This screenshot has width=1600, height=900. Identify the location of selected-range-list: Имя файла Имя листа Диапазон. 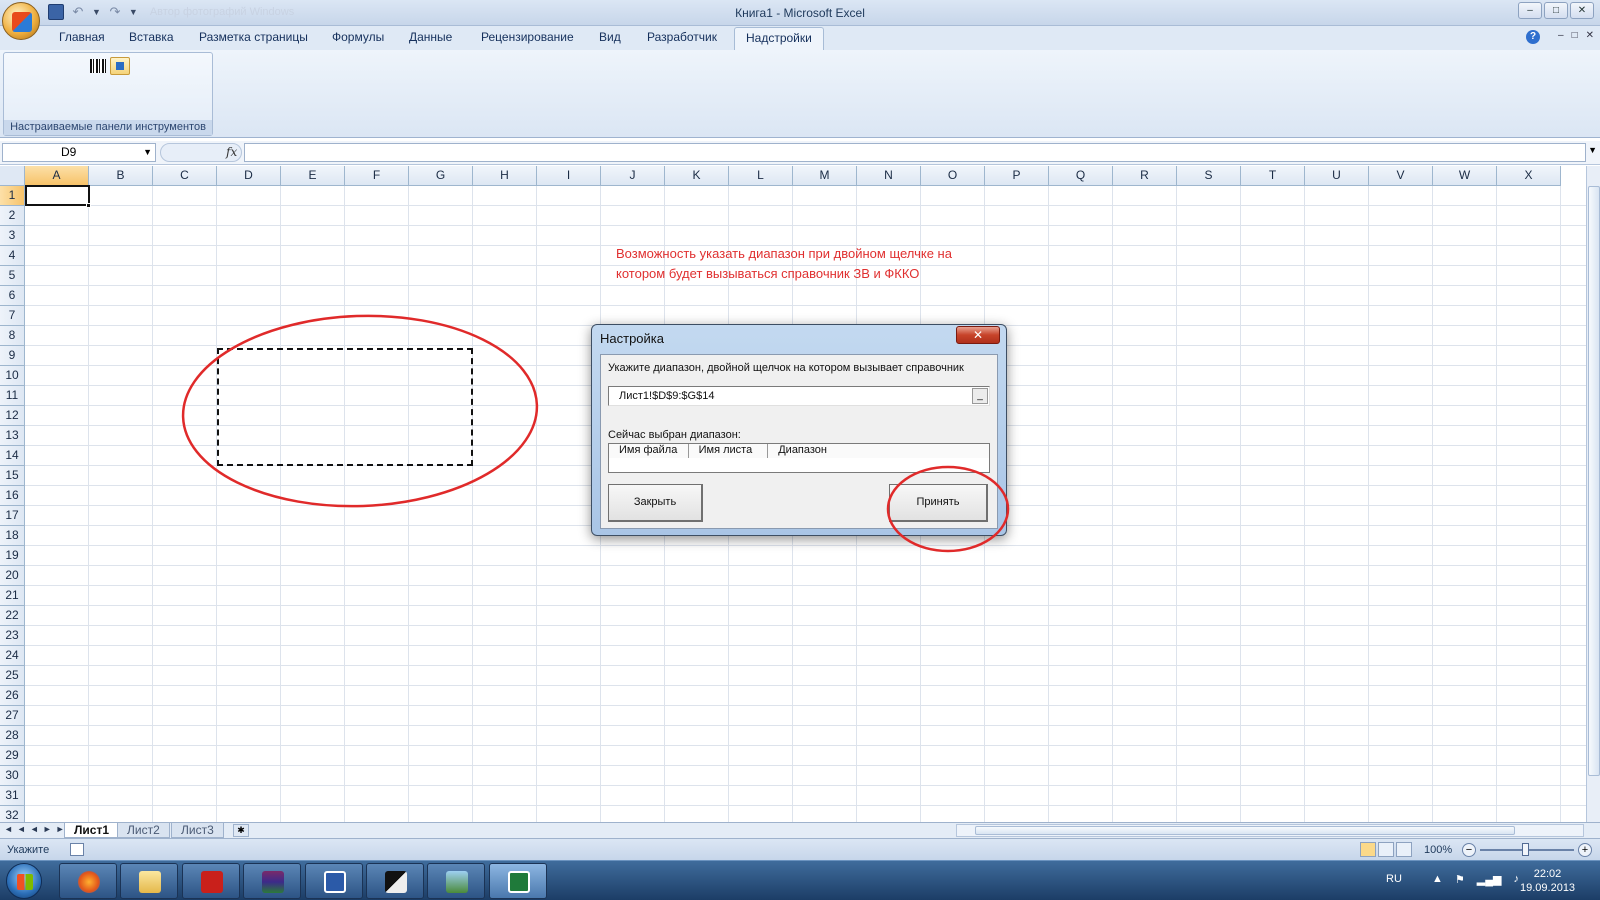
(799, 458).